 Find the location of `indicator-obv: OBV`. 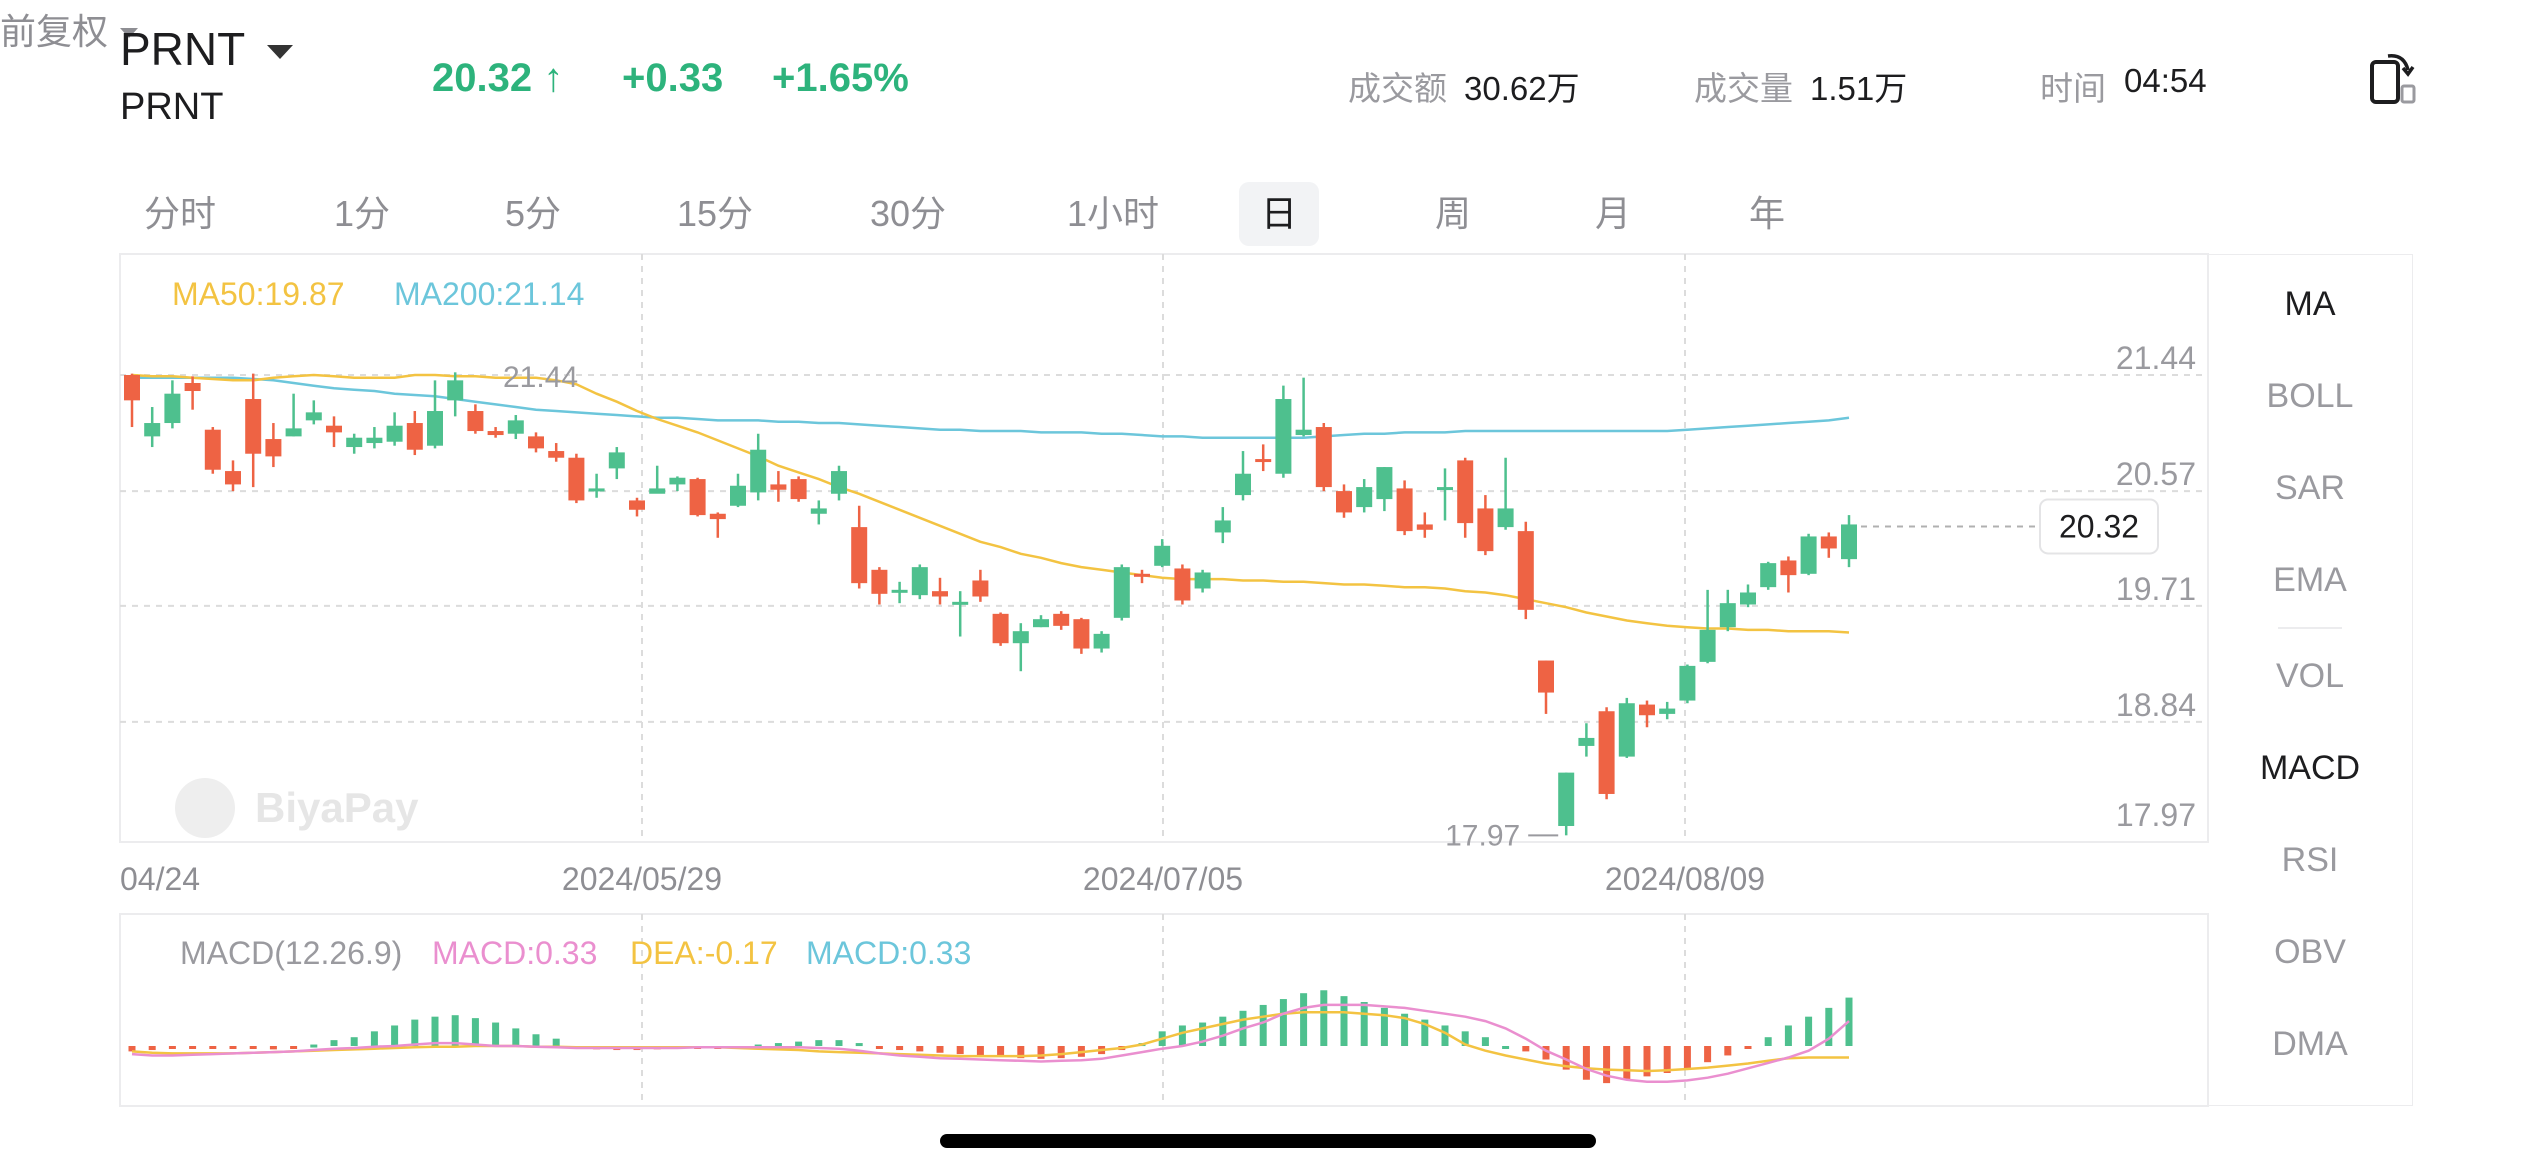

indicator-obv: OBV is located at coordinates (2310, 952).